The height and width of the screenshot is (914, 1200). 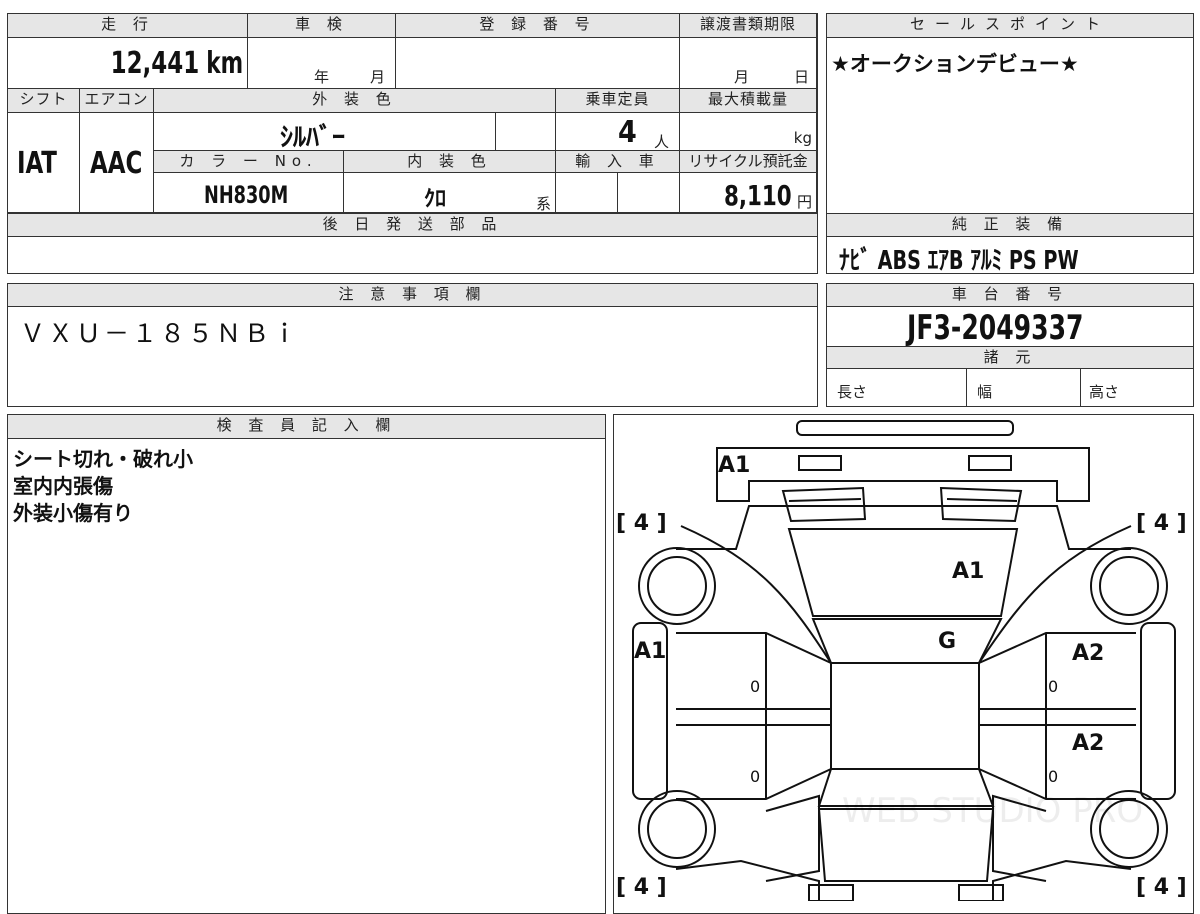 I want to click on transfer-day: 日, so click(x=802, y=77).